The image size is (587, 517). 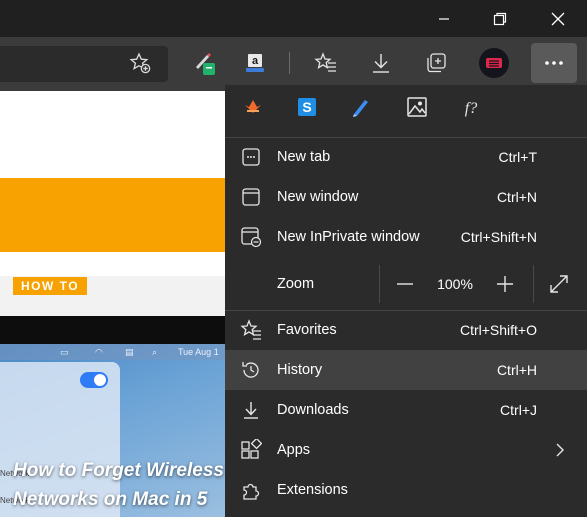 What do you see at coordinates (296, 284) in the screenshot?
I see `zoom-label: Zoom` at bounding box center [296, 284].